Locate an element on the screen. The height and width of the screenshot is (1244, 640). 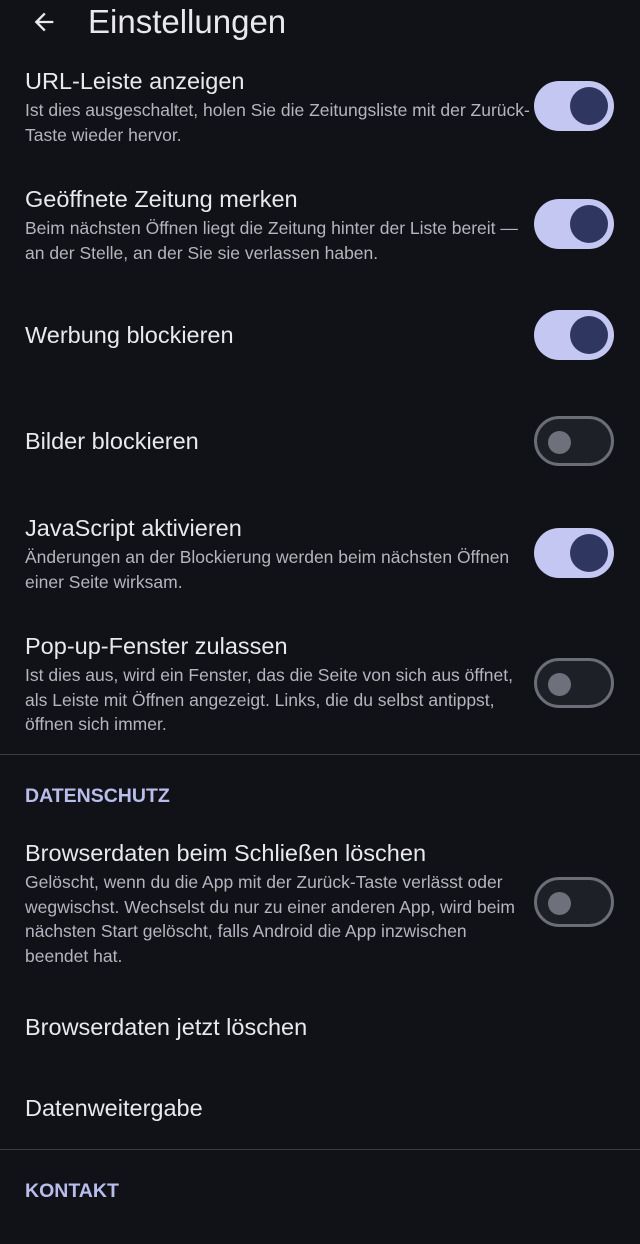
section-header-privacy: DATENSCHUTZ is located at coordinates (97, 796).